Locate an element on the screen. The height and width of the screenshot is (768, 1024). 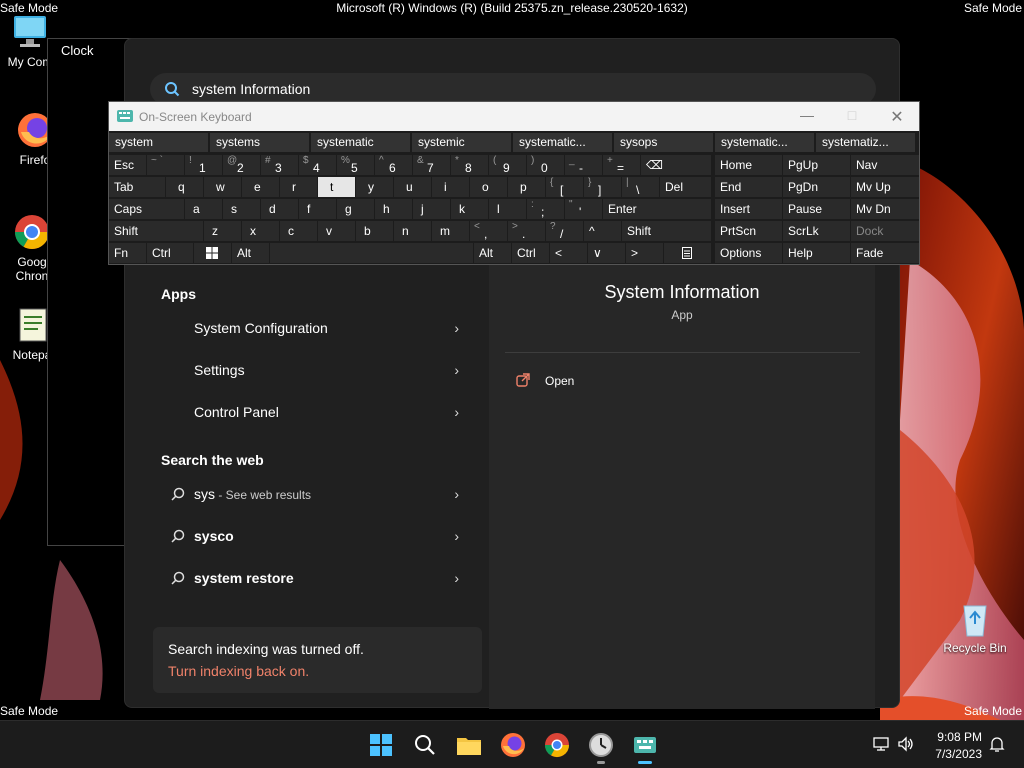
key-g: g is located at coordinates (355, 209).